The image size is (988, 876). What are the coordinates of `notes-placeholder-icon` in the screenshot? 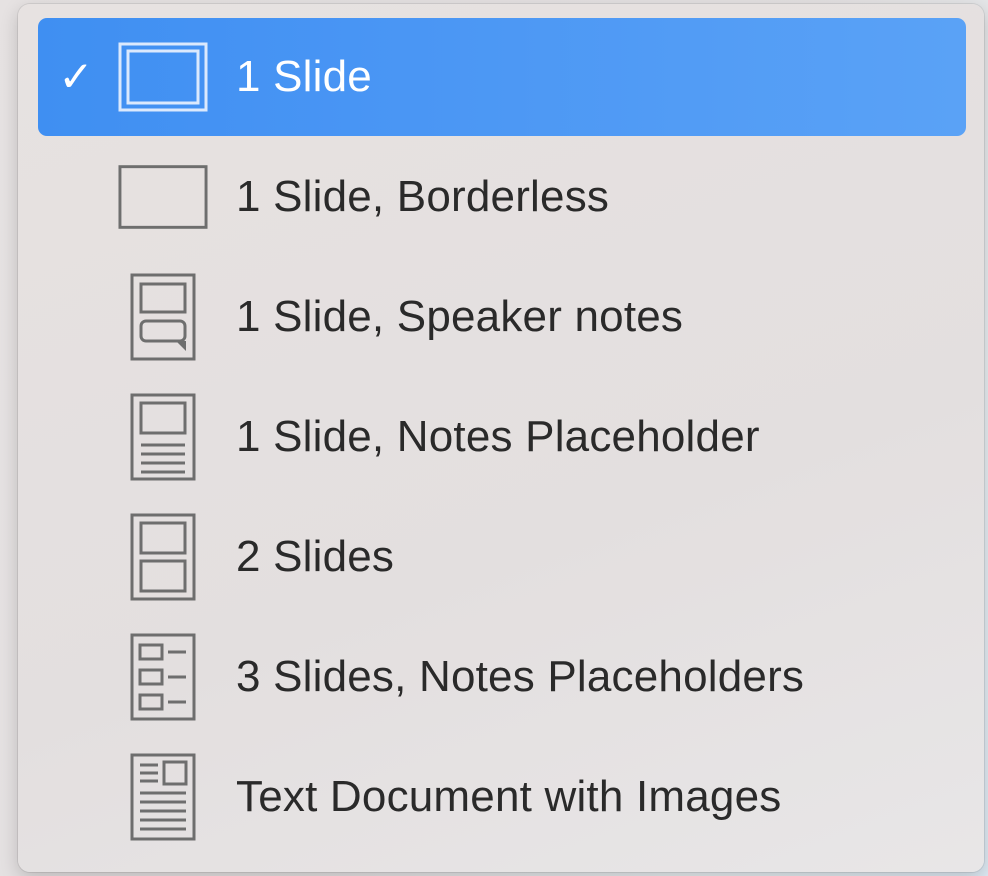 It's located at (163, 437).